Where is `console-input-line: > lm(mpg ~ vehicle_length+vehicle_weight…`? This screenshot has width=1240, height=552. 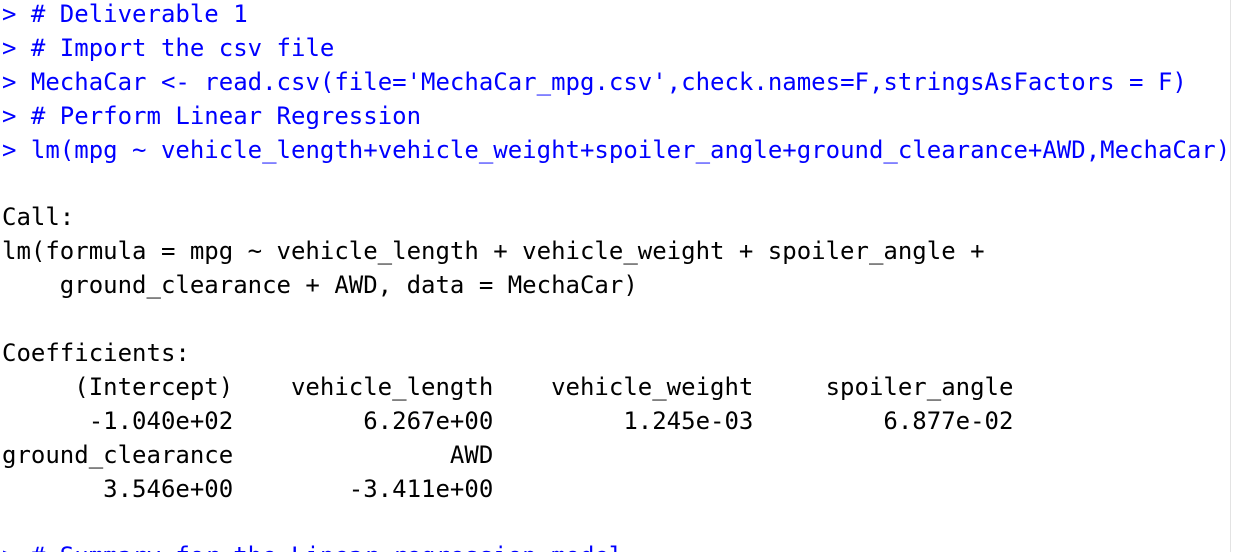
console-input-line: > lm(mpg ~ vehicle_length+vehicle_weight… is located at coordinates (616, 150).